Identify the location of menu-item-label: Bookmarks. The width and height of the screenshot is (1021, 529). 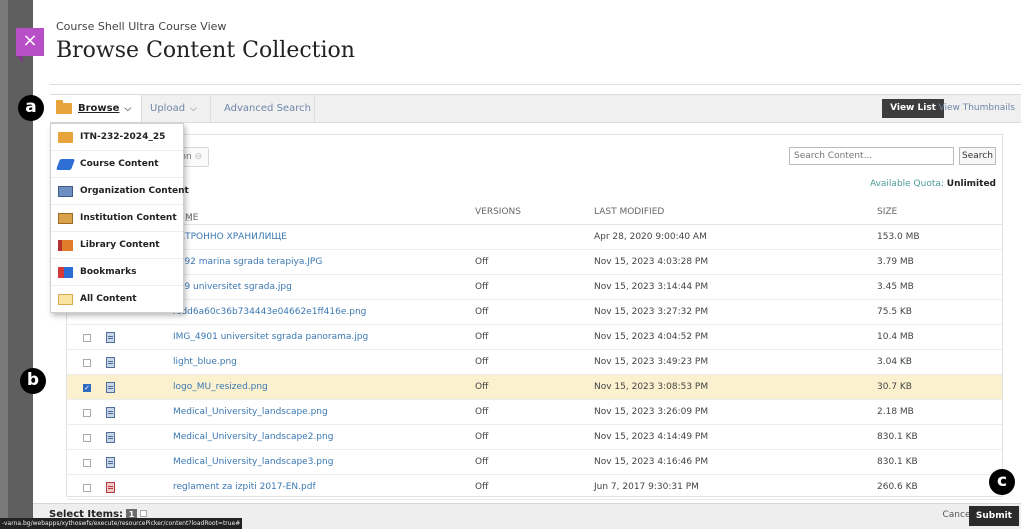
(108, 272).